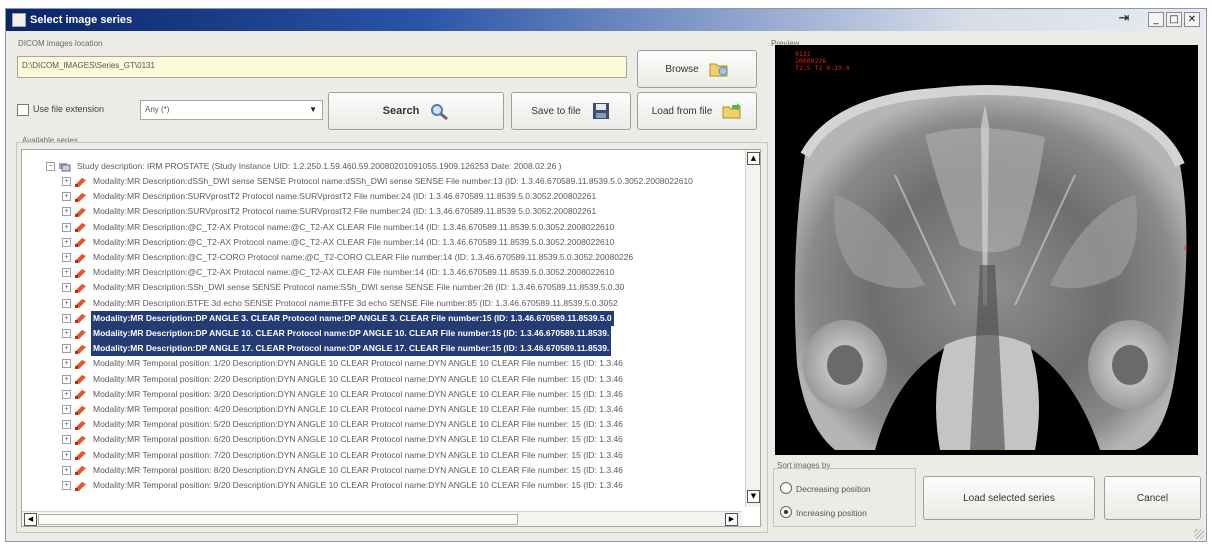  Describe the element at coordinates (1124, 19) in the screenshot. I see `pin-icon: ⇥` at that location.